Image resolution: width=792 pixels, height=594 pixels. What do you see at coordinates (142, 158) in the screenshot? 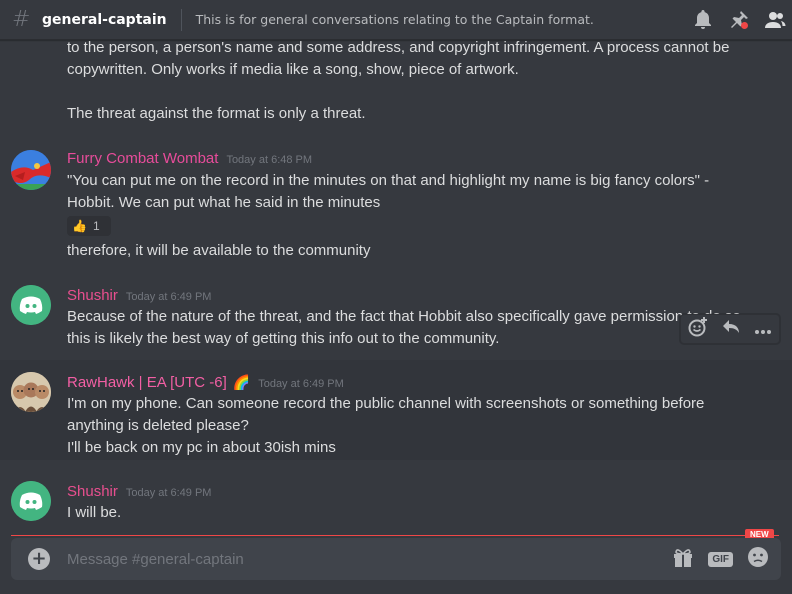
I see `author-name: Furry Combat Wombat` at bounding box center [142, 158].